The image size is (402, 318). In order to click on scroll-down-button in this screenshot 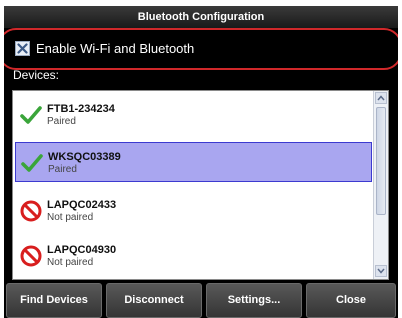, I will do `click(381, 271)`.